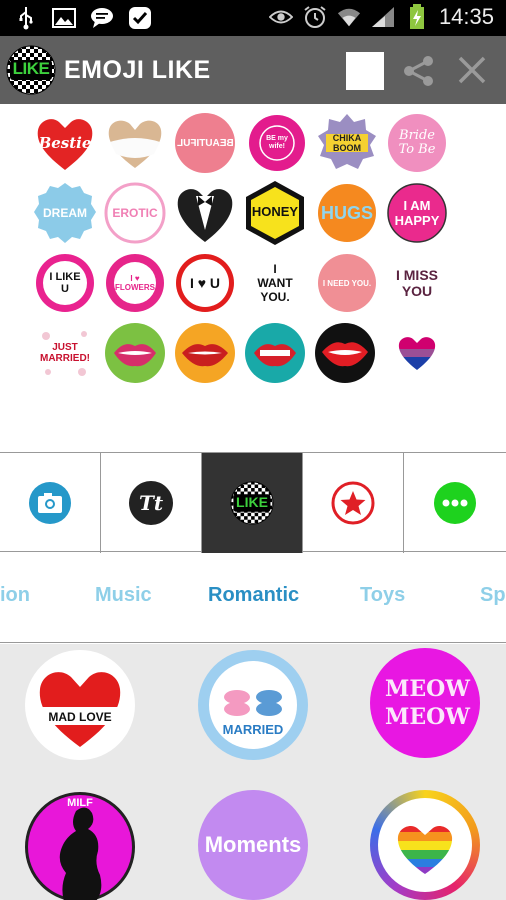 The width and height of the screenshot is (506, 900). Describe the element at coordinates (466, 16) in the screenshot. I see `clock-time: 14:35` at that location.